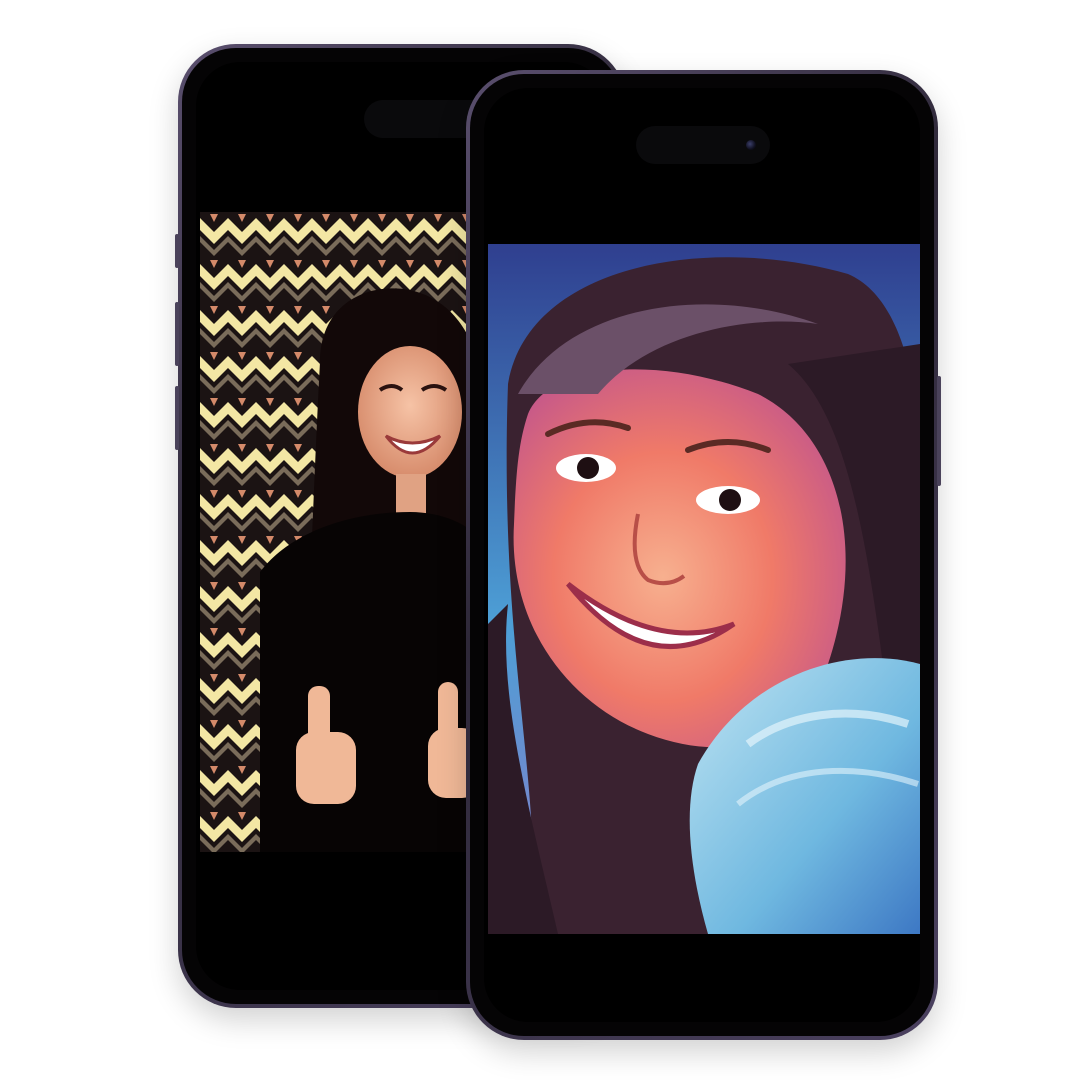 This screenshot has height=1080, width=1080. What do you see at coordinates (751, 145) in the screenshot?
I see `camera-icon` at bounding box center [751, 145].